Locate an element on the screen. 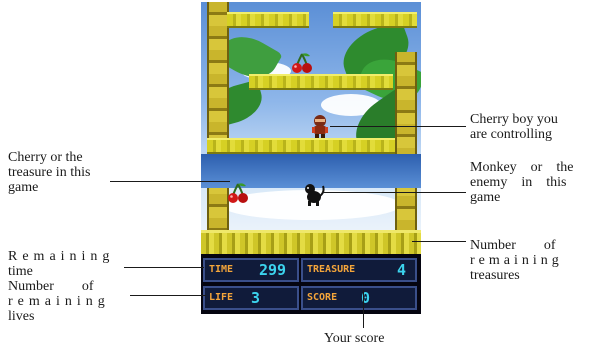 This screenshot has height=348, width=615. ground-platform is located at coordinates (311, 242).